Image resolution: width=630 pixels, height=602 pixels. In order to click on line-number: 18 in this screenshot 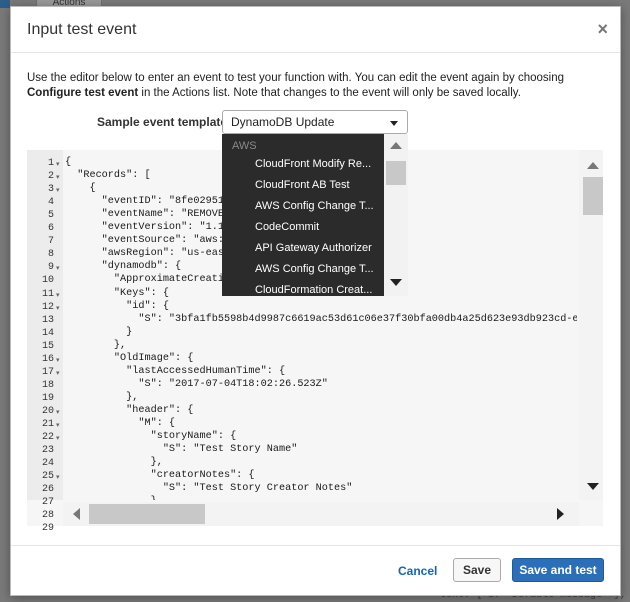, I will do `click(47, 385)`.